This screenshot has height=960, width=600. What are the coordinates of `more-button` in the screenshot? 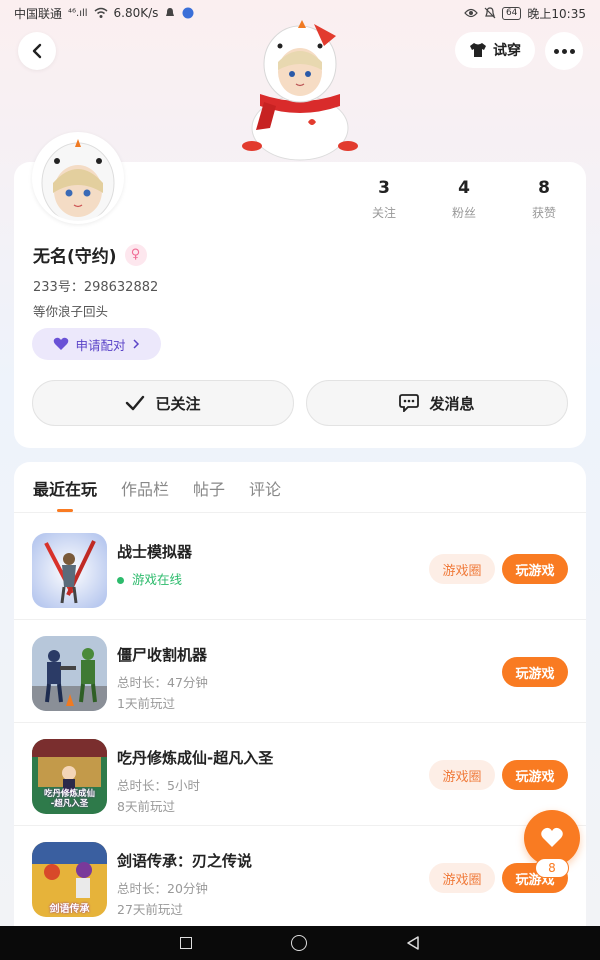 It's located at (564, 51).